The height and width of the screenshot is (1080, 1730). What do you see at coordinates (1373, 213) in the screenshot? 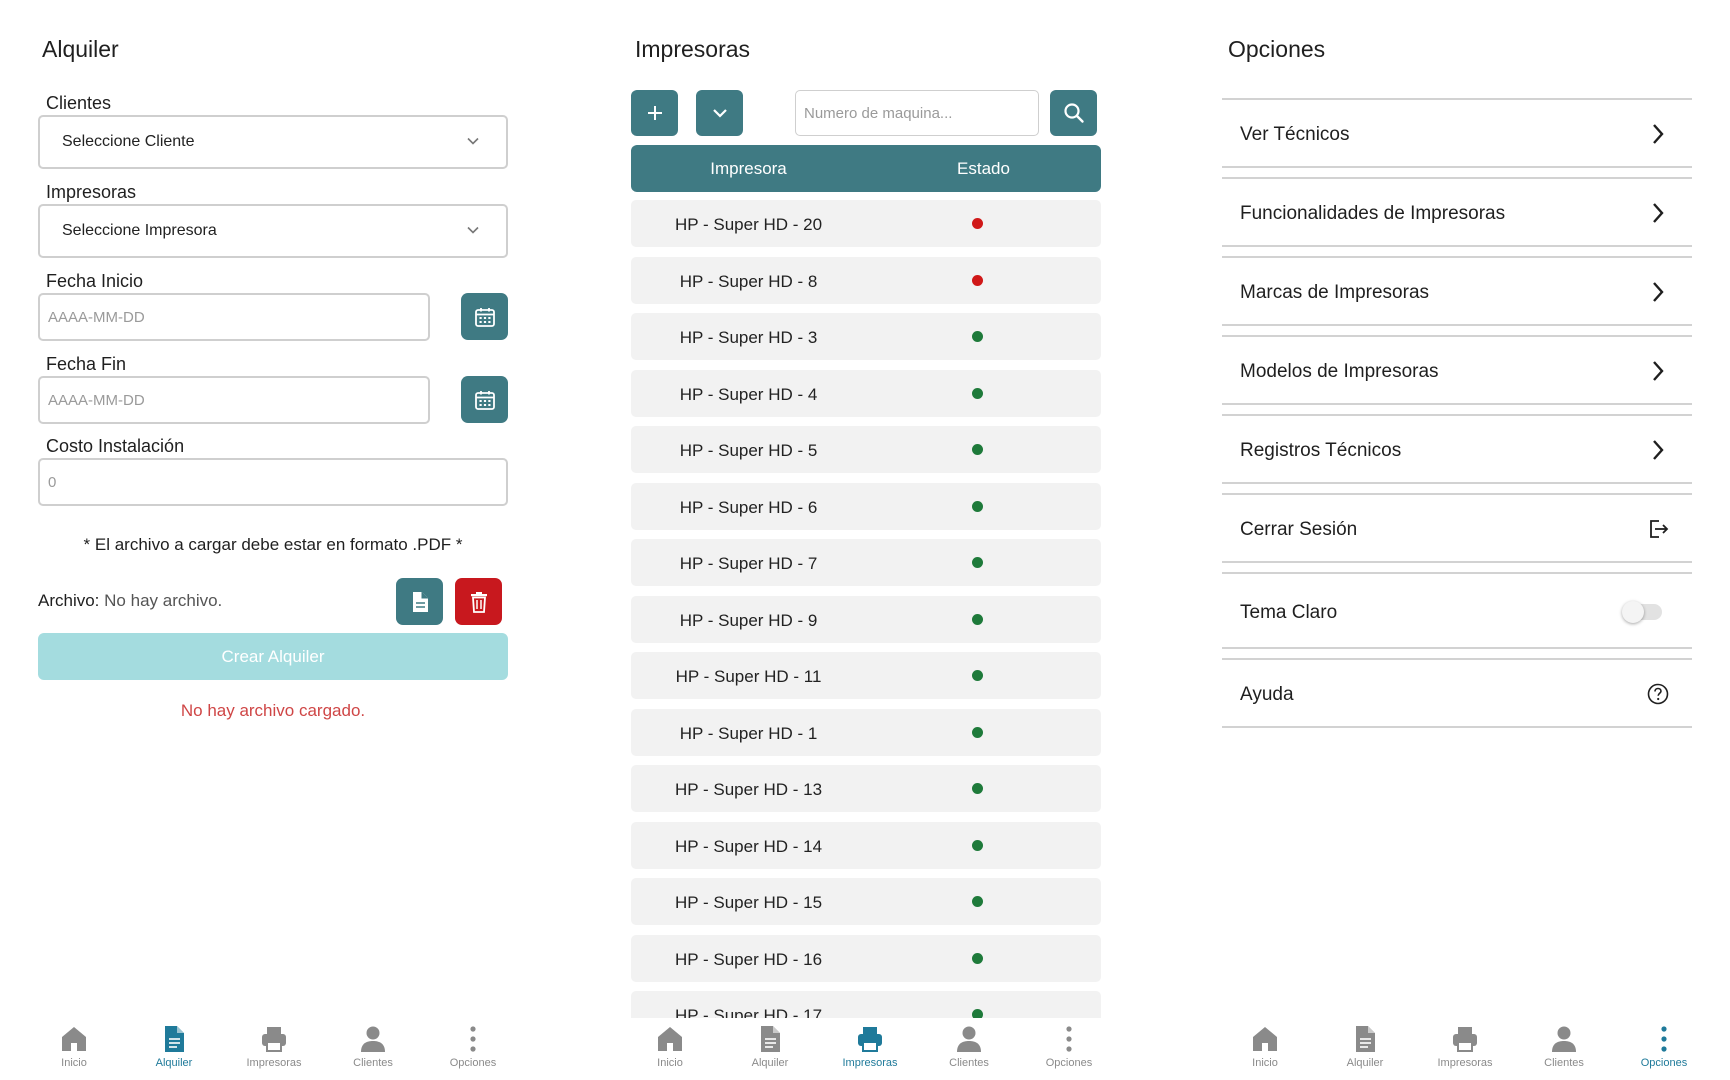
I see `option-label: Funcionalidades de Impresoras` at bounding box center [1373, 213].